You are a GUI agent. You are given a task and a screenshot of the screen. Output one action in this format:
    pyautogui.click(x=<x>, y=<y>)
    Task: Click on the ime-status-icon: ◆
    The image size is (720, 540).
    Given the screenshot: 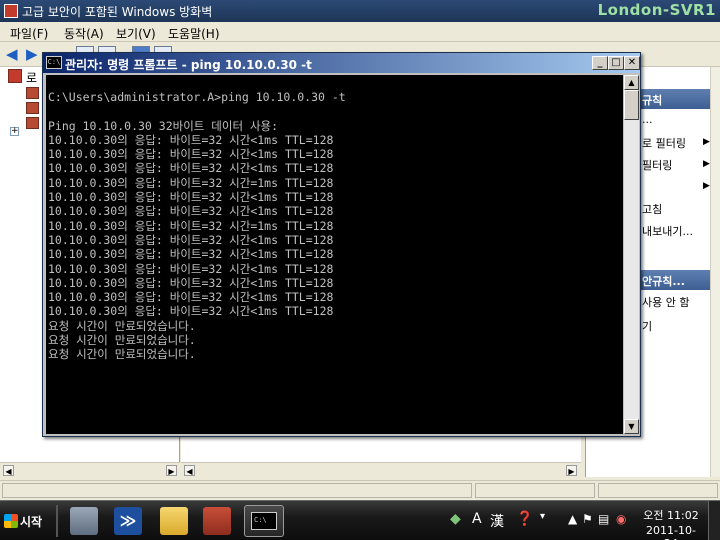 What is the action you would take?
    pyautogui.click(x=455, y=519)
    